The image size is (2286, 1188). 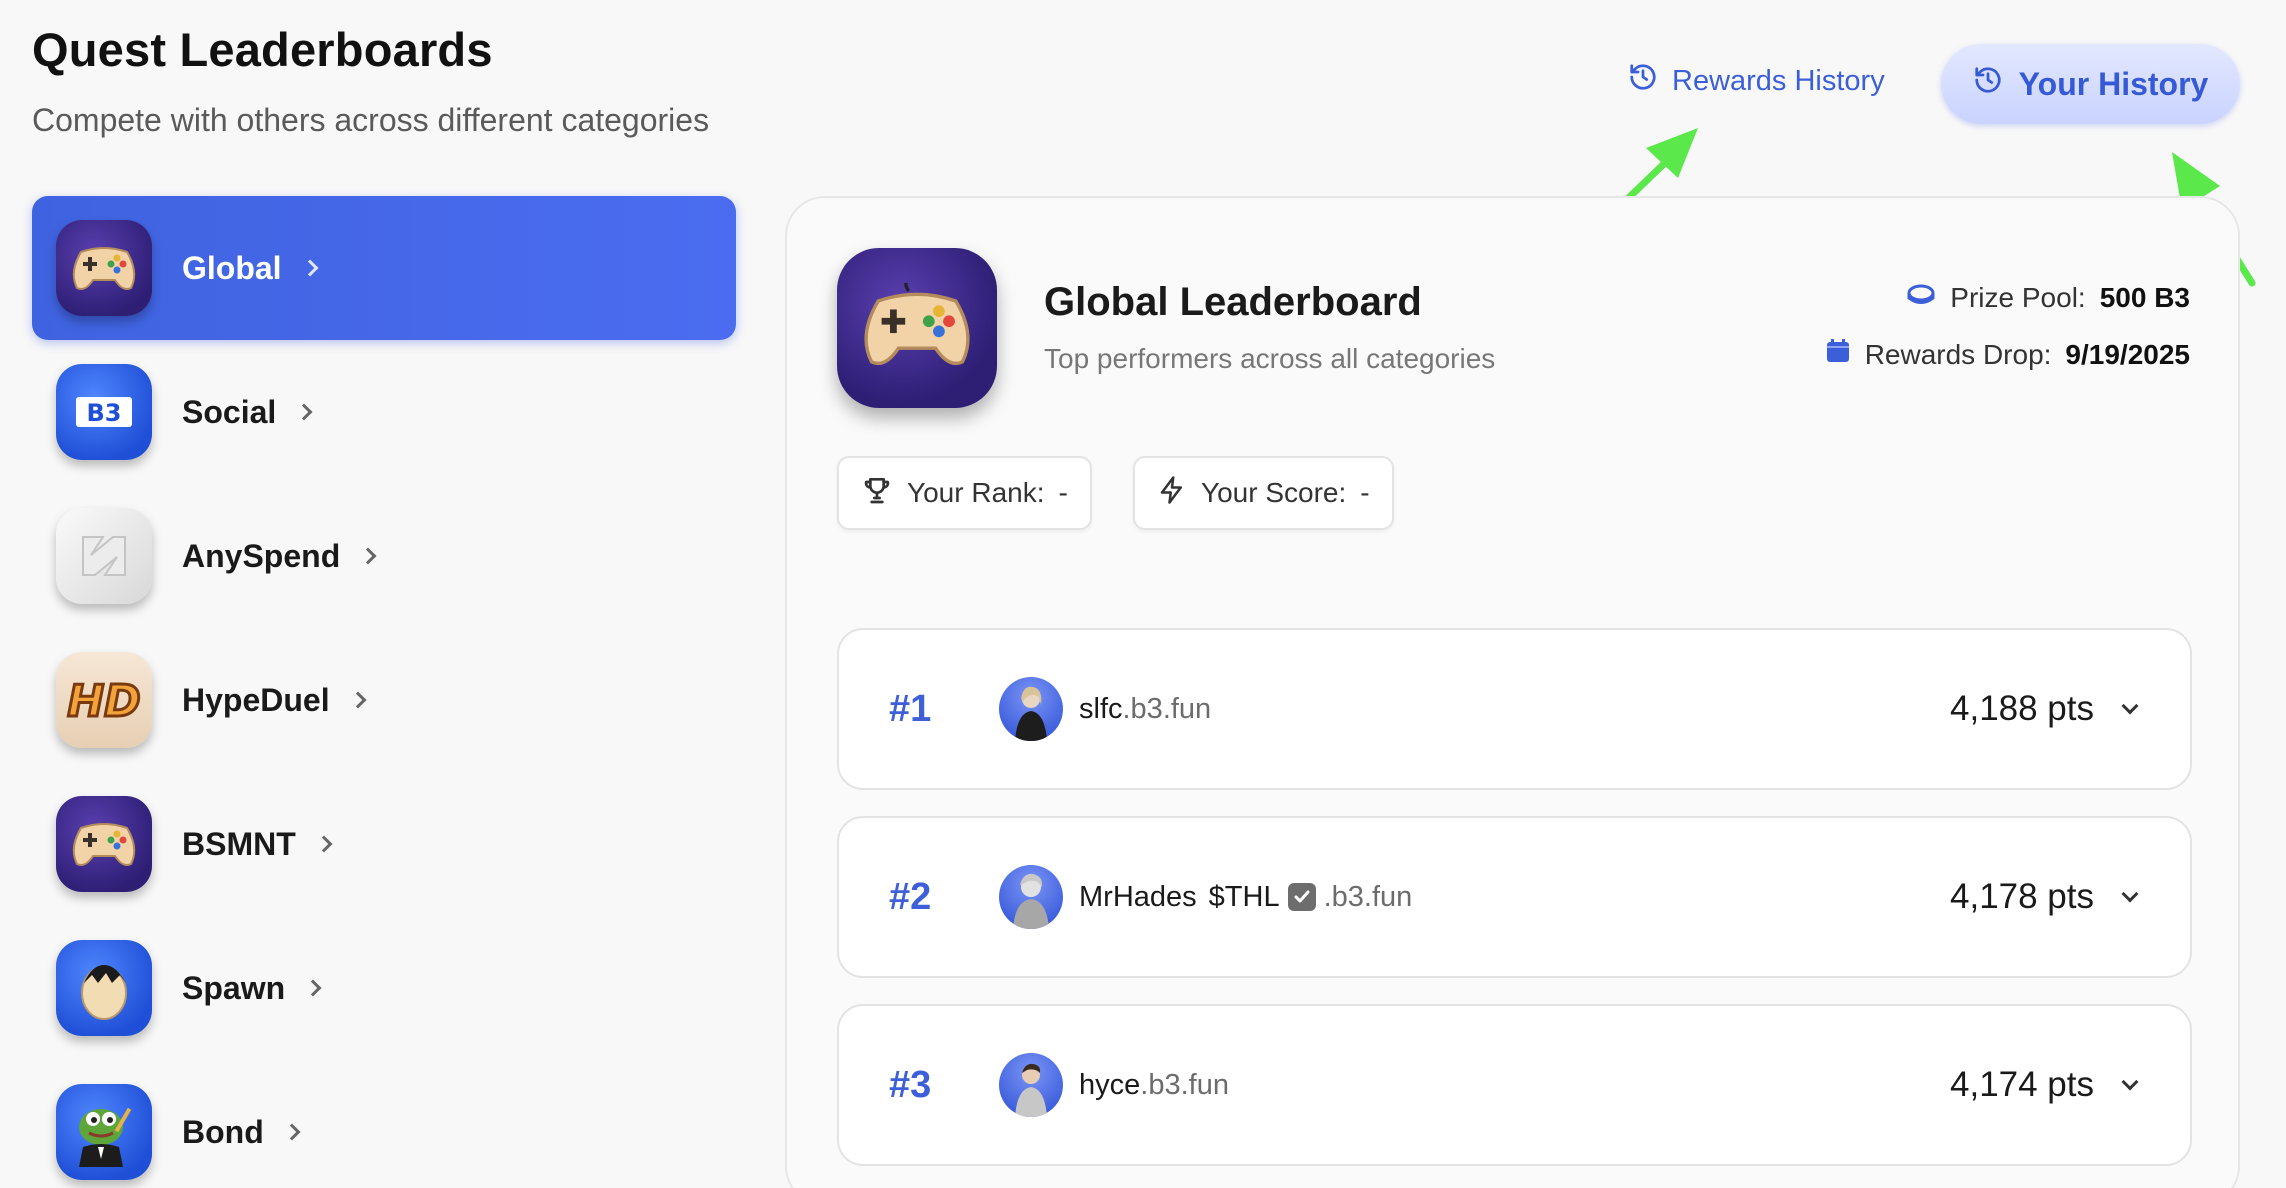 What do you see at coordinates (1270, 358) in the screenshot?
I see `leaderboard-subtitle: Top performers across all categories` at bounding box center [1270, 358].